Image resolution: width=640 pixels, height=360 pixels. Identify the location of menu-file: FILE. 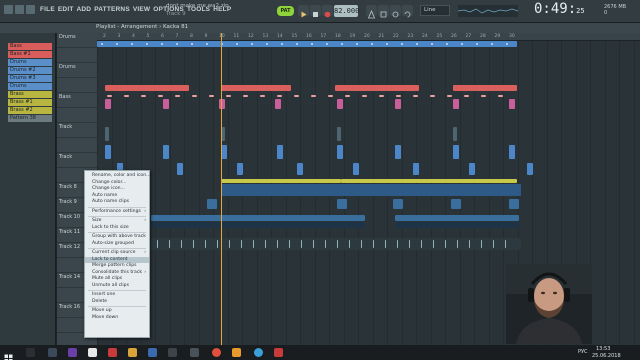
(47, 9).